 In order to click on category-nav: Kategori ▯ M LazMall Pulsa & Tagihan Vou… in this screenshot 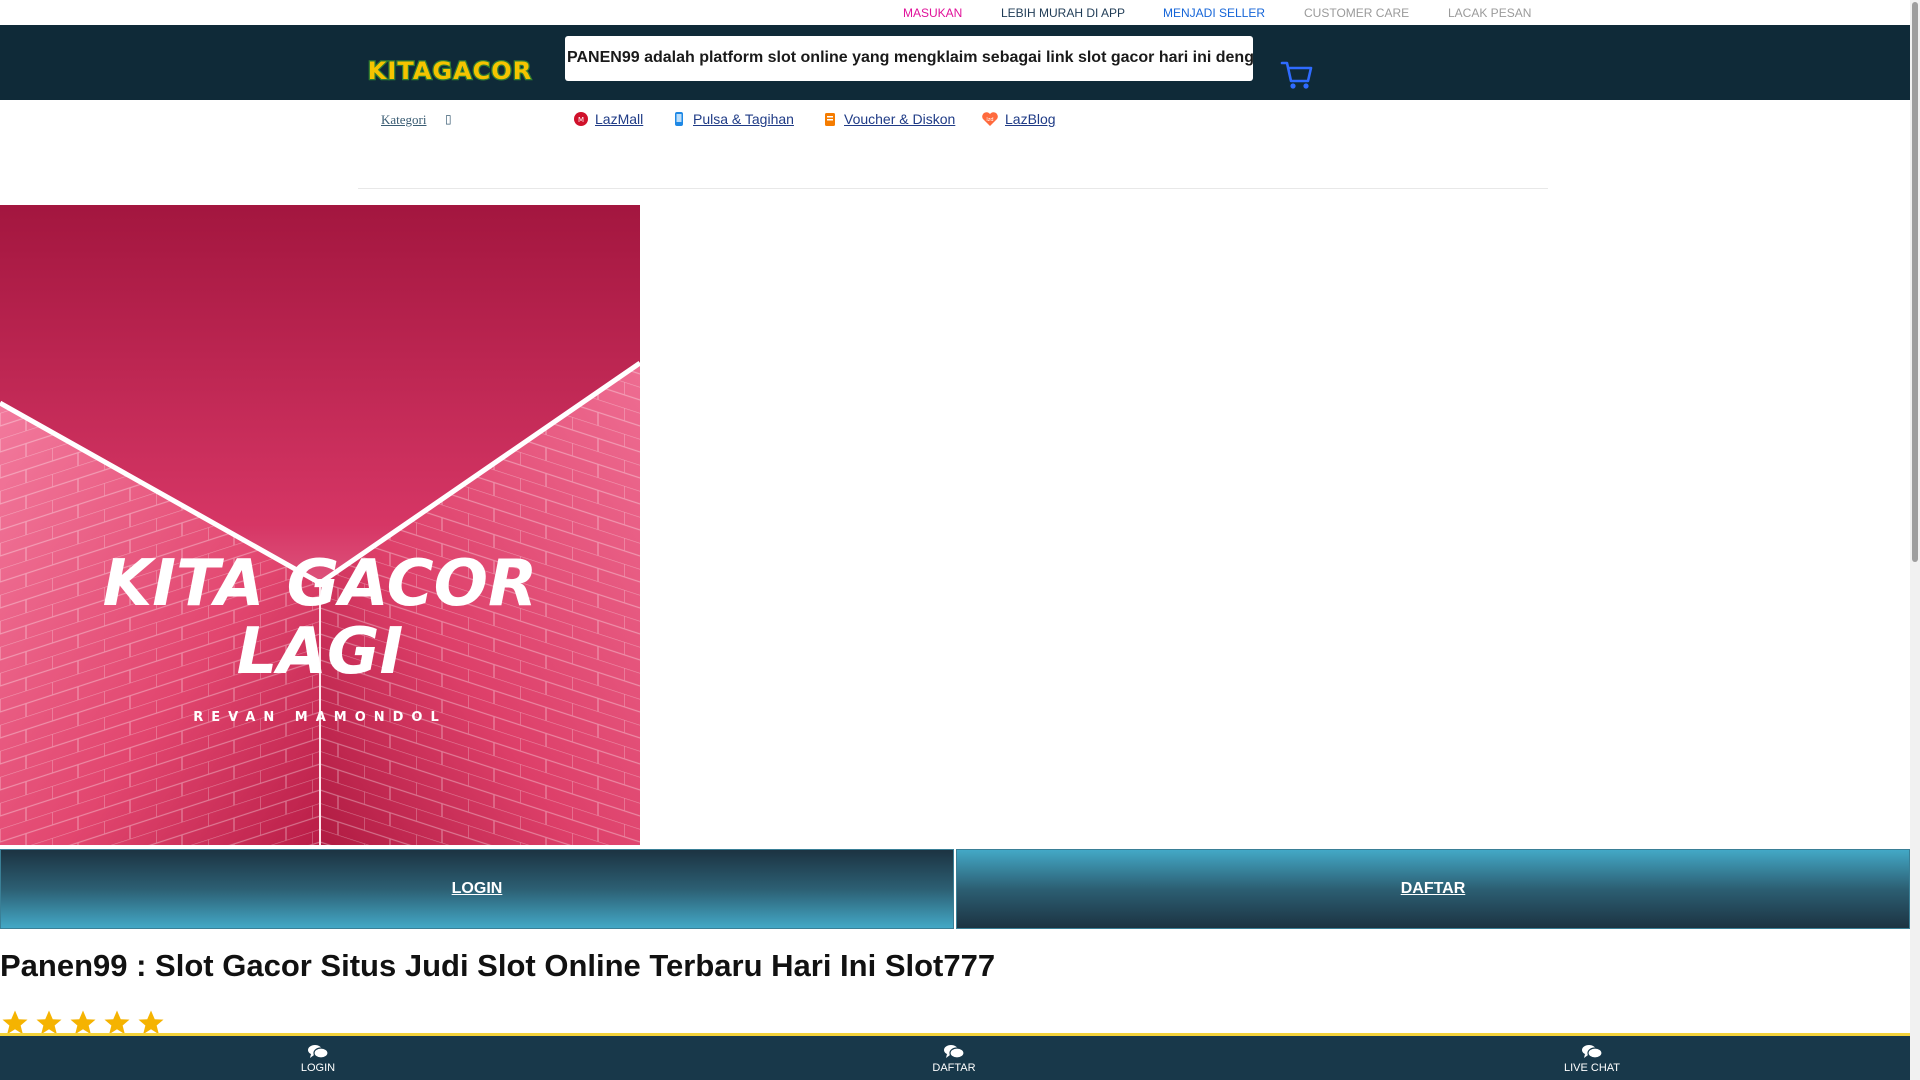, I will do `click(955, 145)`.